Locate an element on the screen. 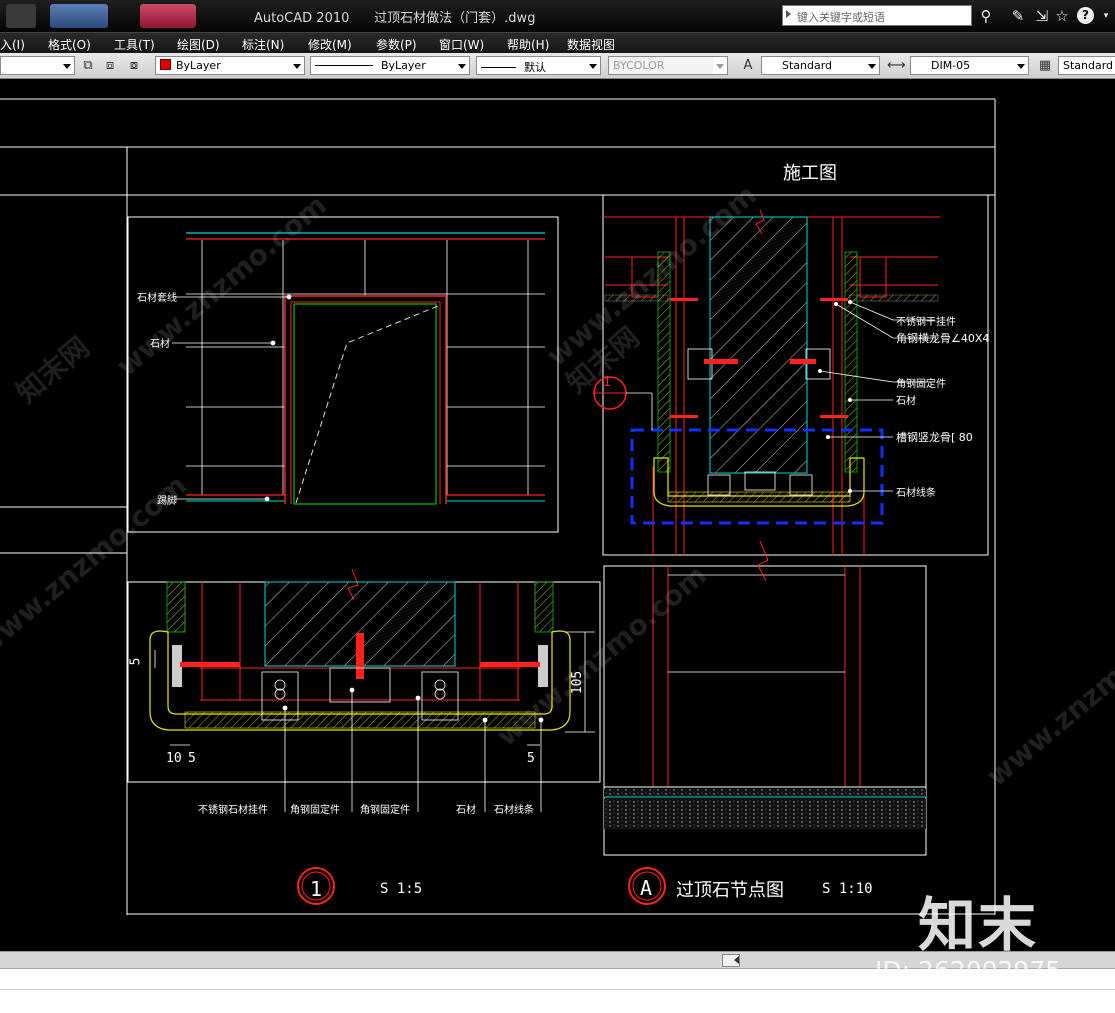  menu-draw: 绘图(D) is located at coordinates (198, 44).